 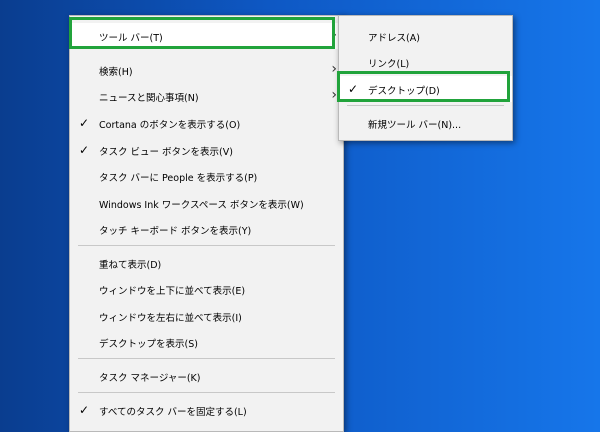 What do you see at coordinates (166, 152) in the screenshot?
I see `menu-item-label: タスク ビュー ボタンを表示(V)` at bounding box center [166, 152].